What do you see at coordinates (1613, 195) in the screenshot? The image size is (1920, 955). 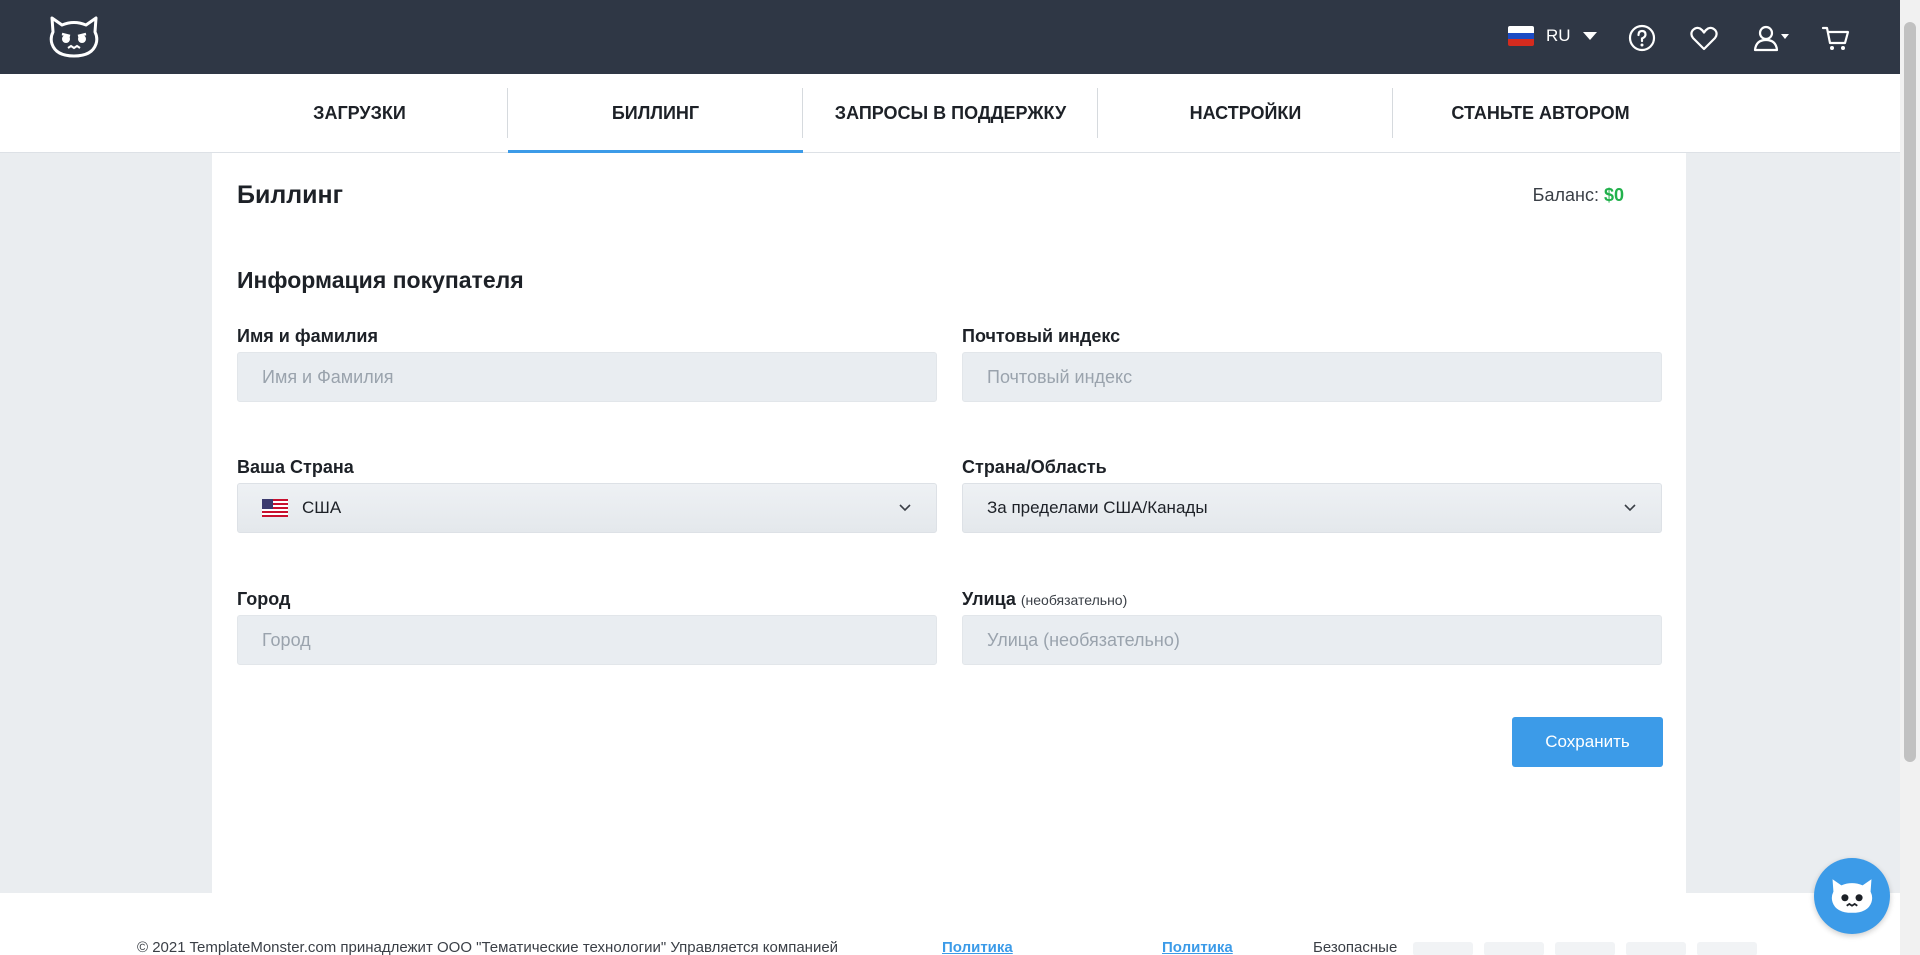 I see `balance-value: $0` at bounding box center [1613, 195].